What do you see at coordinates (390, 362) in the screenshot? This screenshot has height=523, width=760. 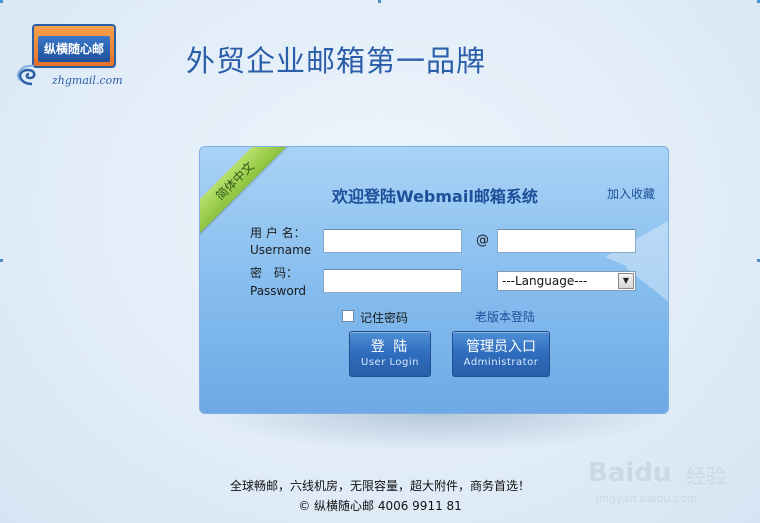 I see `login-button-sublabel: User Login` at bounding box center [390, 362].